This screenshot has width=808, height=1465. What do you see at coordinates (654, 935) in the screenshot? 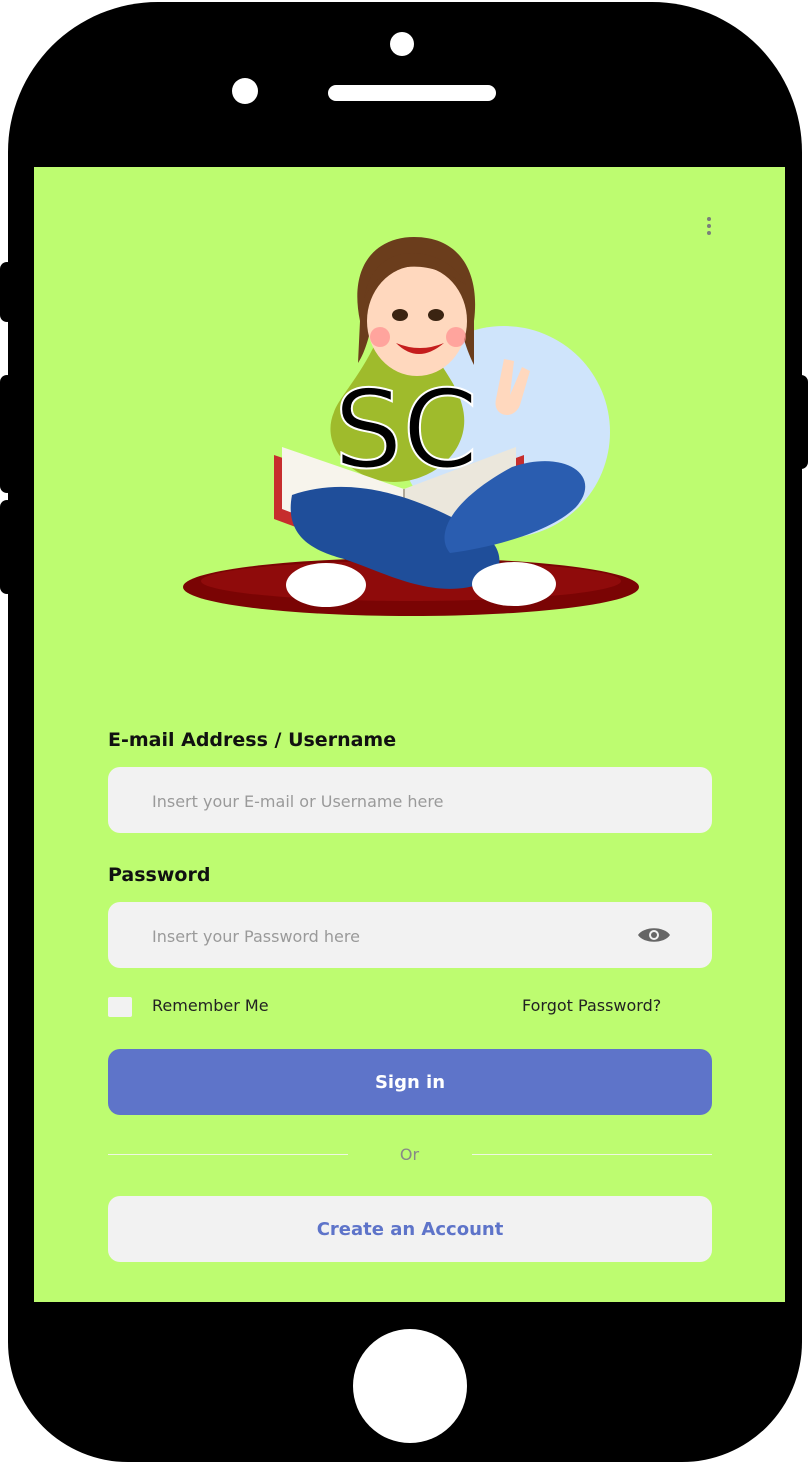
I see `eye-icon` at bounding box center [654, 935].